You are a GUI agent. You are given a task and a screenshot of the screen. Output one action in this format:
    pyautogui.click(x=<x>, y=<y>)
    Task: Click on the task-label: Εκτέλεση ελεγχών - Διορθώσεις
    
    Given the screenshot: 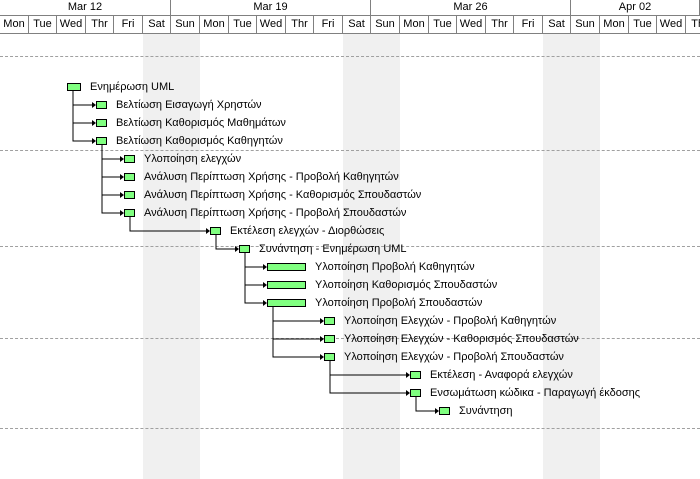 What is the action you would take?
    pyautogui.click(x=307, y=231)
    